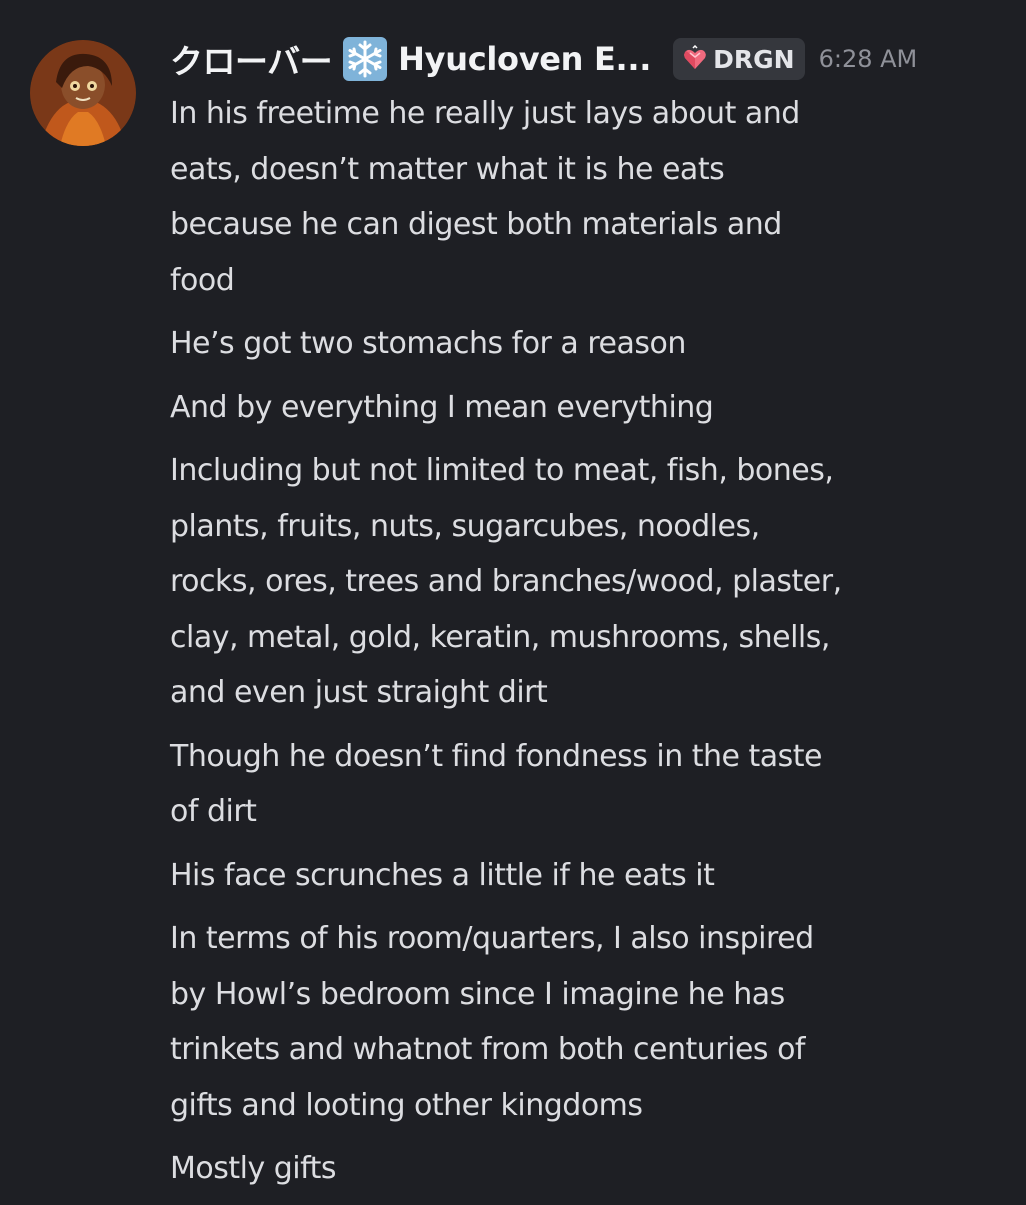 Image resolution: width=1026 pixels, height=1205 pixels. Describe the element at coordinates (590, 1169) in the screenshot. I see `message-line: Mostly gifts` at that location.